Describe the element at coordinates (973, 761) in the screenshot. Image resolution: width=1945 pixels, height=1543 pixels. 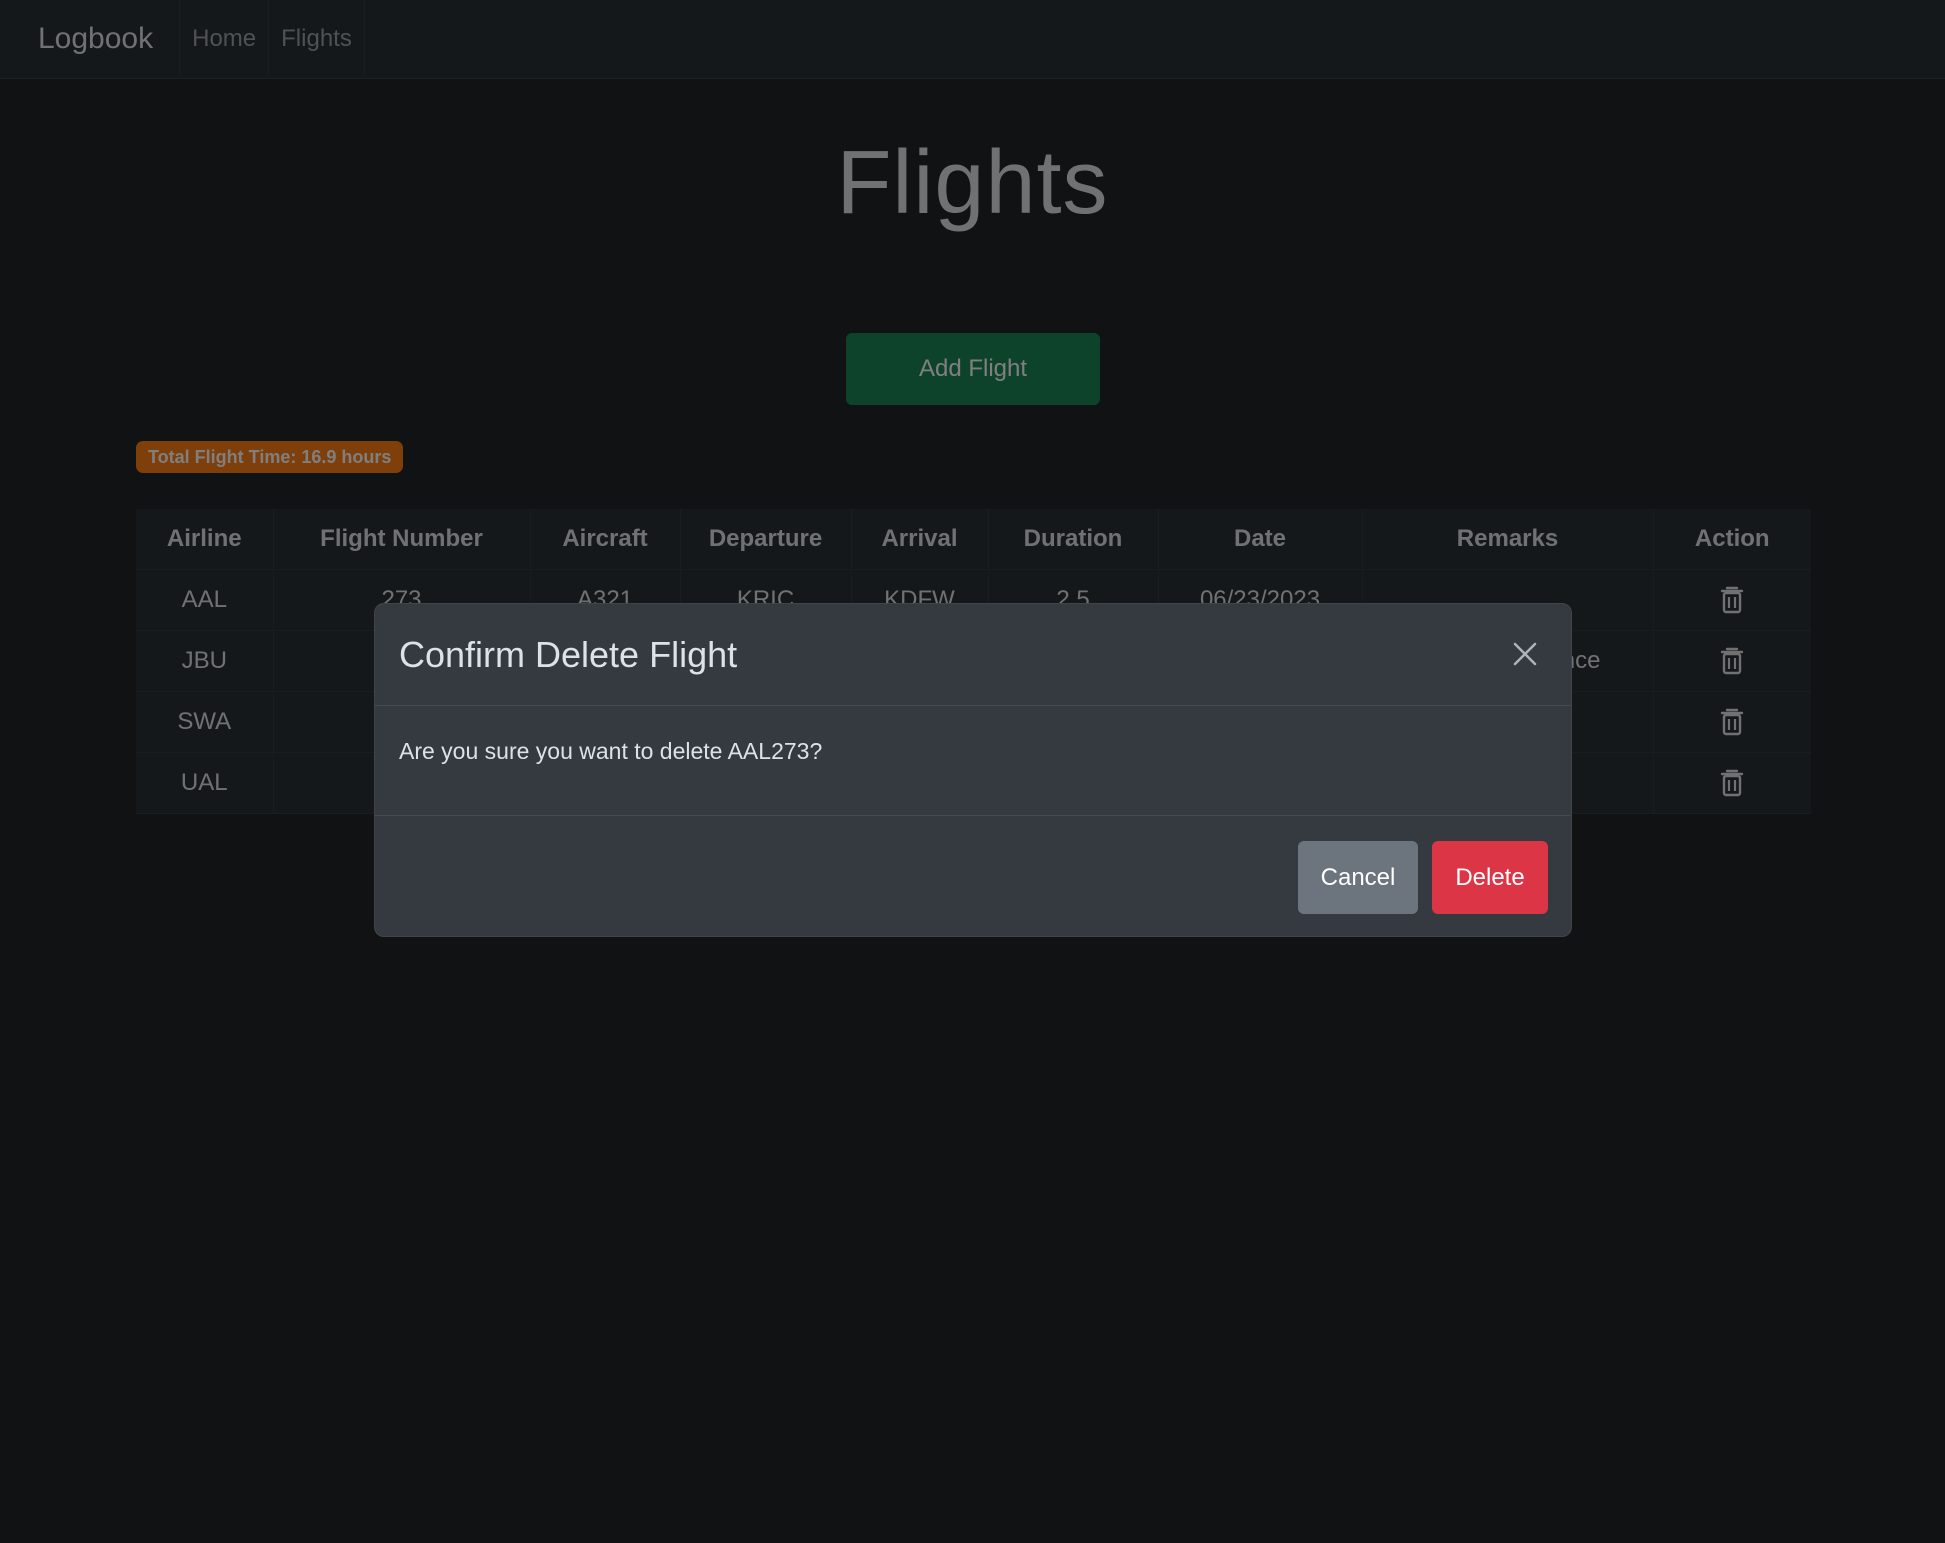
I see `modal-body: Are you sure you want to delete AAL273?` at that location.